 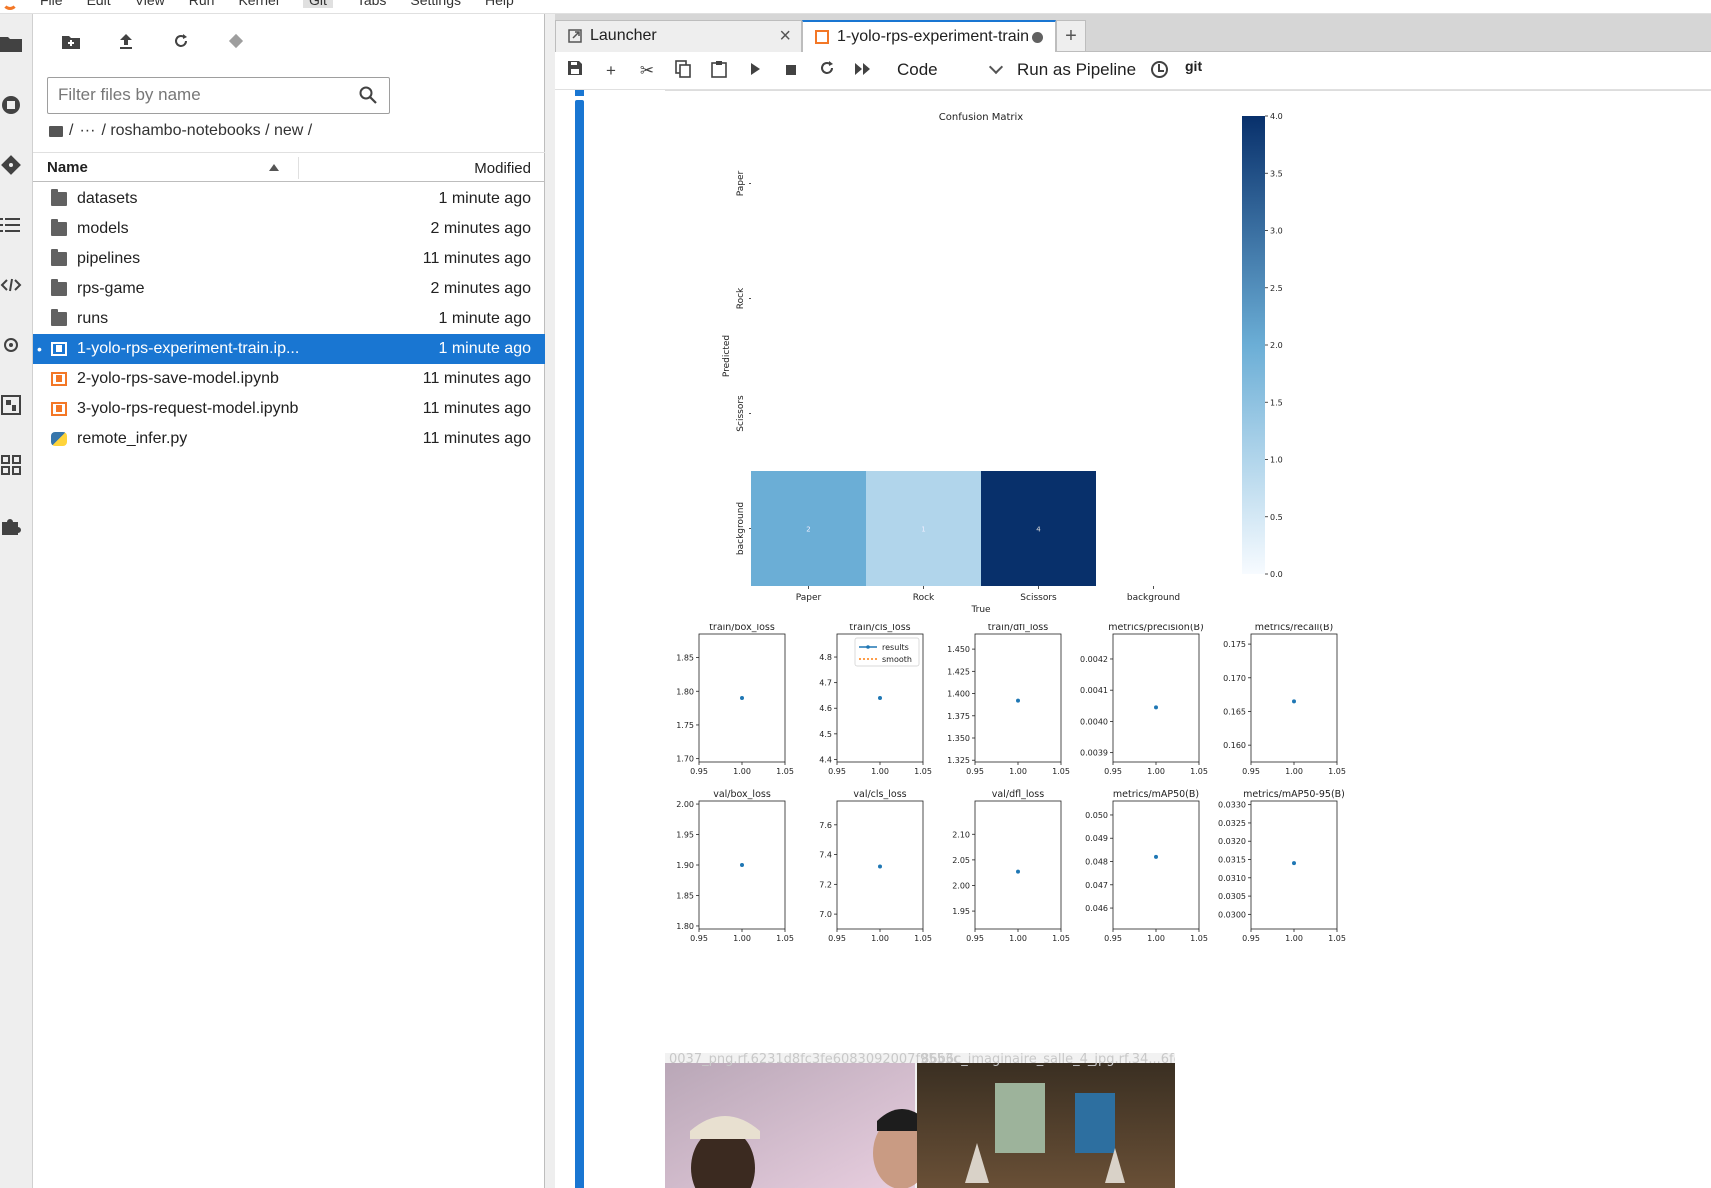 What do you see at coordinates (11, 525) in the screenshot?
I see `extension-manager-puzzle-icon` at bounding box center [11, 525].